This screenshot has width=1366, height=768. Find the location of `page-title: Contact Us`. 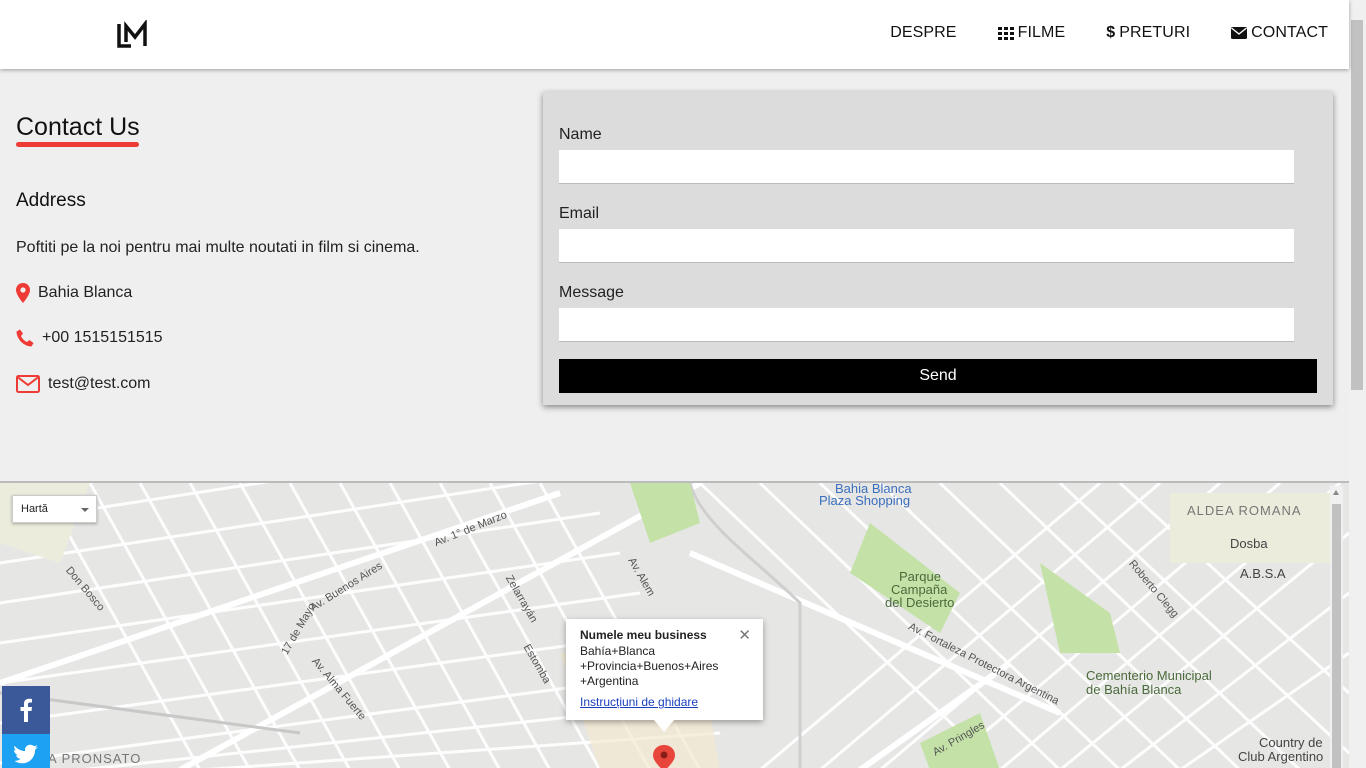

page-title: Contact Us is located at coordinates (78, 127).